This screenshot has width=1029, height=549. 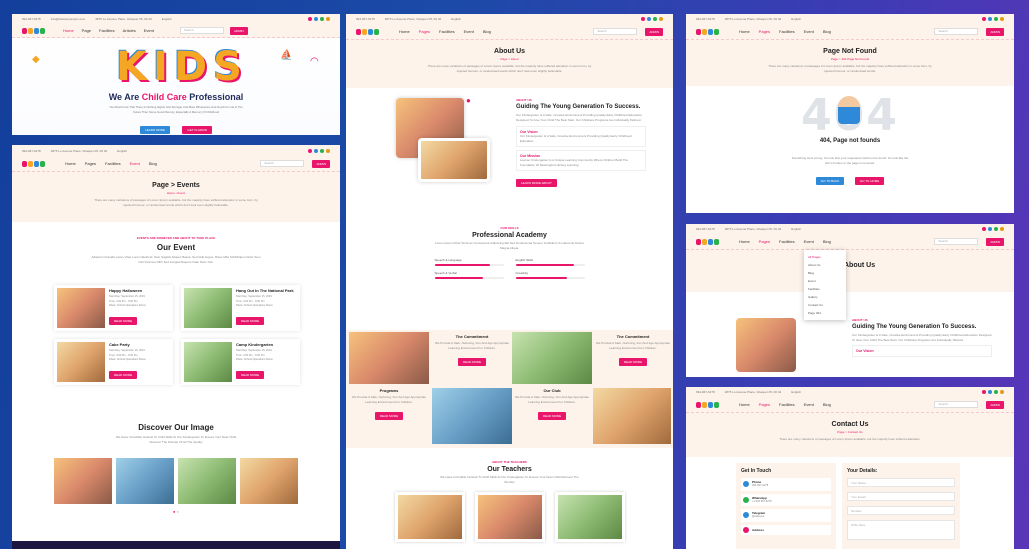 I want to click on contact-info-row: Telegram @kidscare, so click(x=786, y=515).